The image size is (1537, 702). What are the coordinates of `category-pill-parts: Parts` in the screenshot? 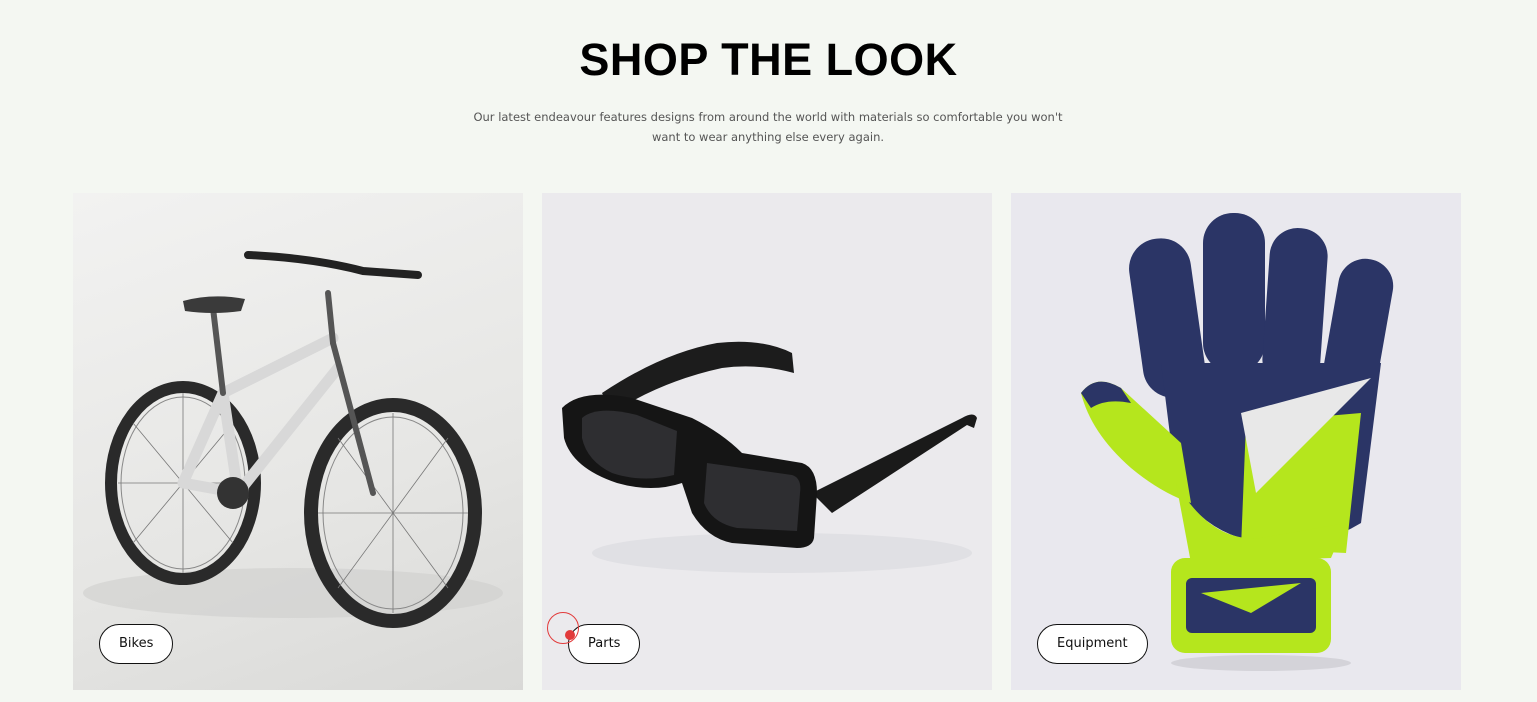 It's located at (604, 644).